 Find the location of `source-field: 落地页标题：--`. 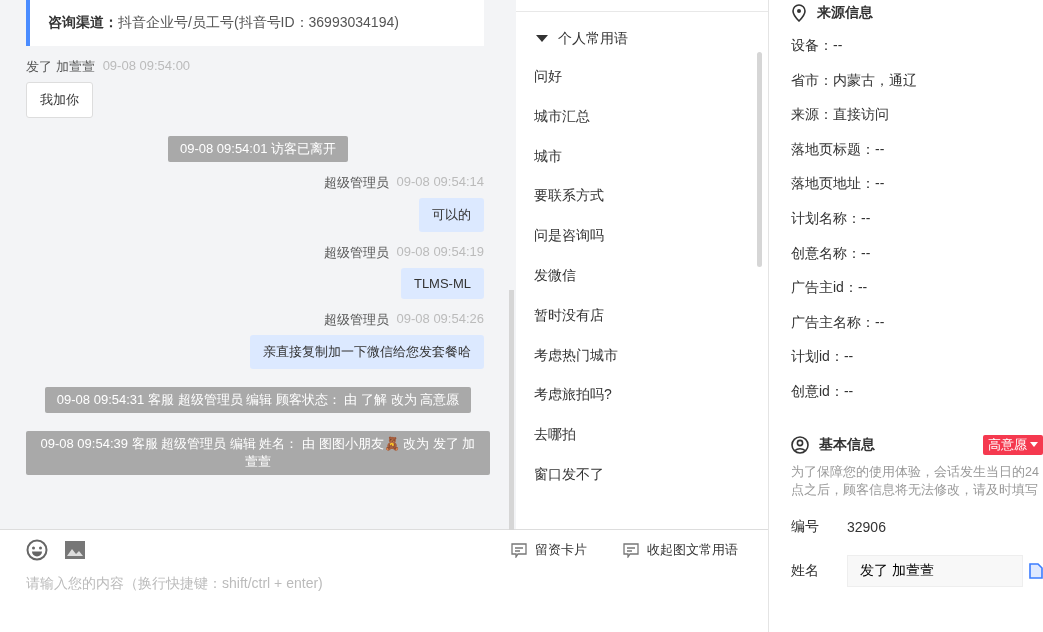

source-field: 落地页标题：-- is located at coordinates (917, 149).